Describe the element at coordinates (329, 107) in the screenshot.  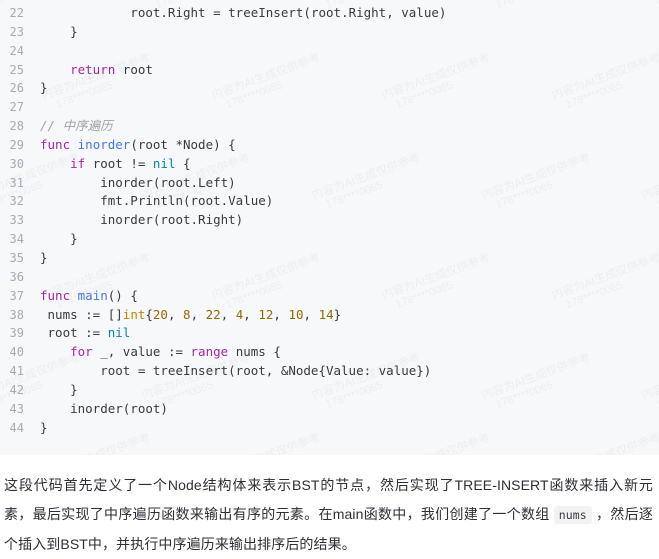
I see `code-line: 27` at that location.